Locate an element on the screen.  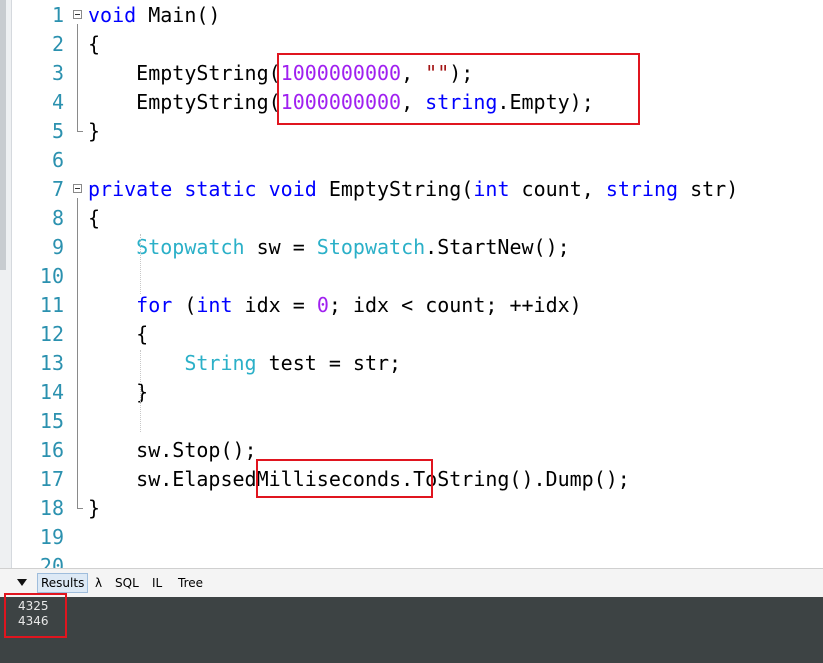
line-number: 2 is located at coordinates (57, 44).